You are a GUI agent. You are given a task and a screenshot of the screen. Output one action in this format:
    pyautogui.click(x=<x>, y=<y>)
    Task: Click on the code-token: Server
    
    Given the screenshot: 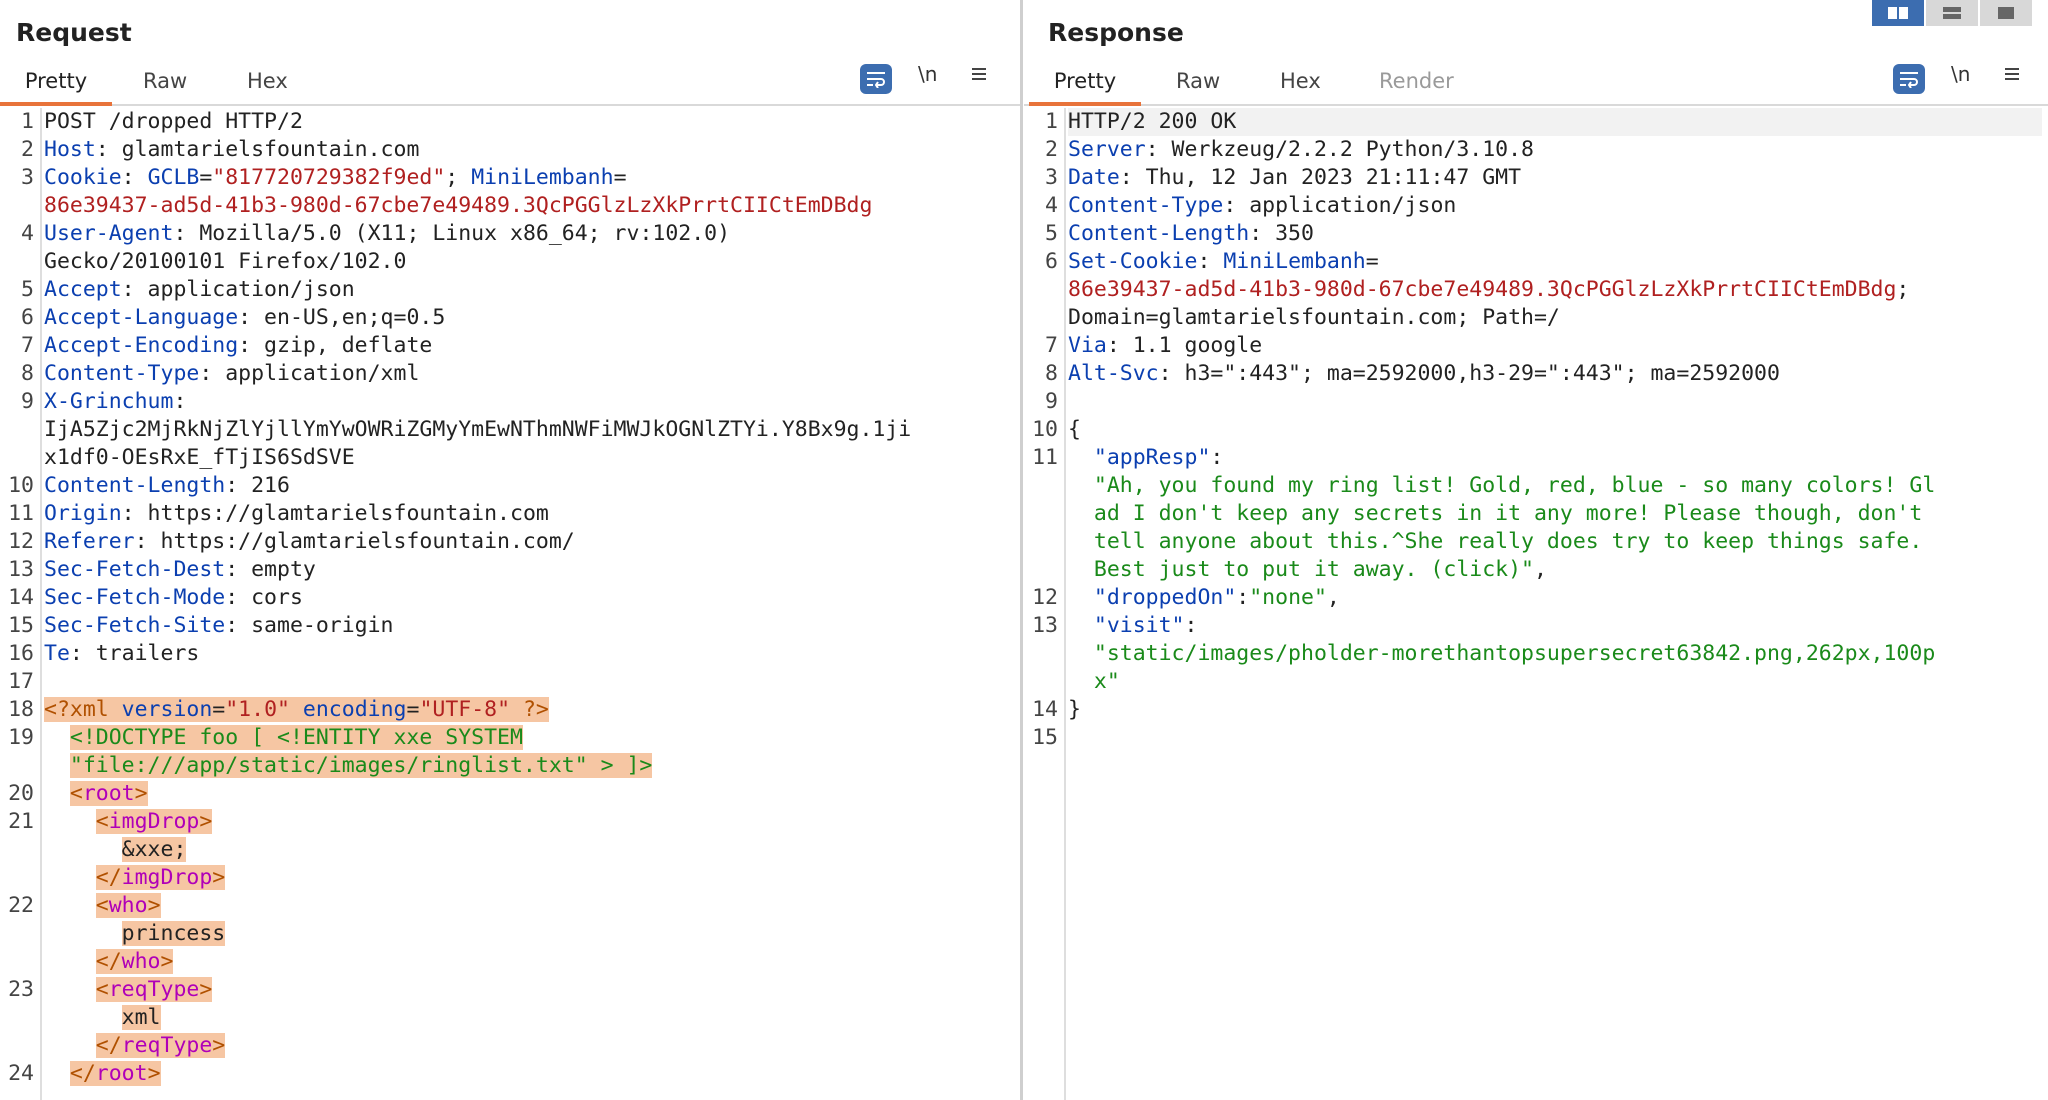 What is the action you would take?
    pyautogui.click(x=1107, y=149)
    